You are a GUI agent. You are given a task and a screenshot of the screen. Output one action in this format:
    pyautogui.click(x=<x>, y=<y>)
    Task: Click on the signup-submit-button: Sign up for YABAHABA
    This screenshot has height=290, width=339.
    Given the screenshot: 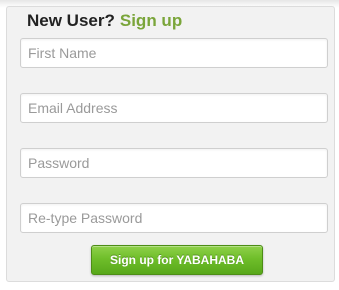 What is the action you would take?
    pyautogui.click(x=177, y=260)
    